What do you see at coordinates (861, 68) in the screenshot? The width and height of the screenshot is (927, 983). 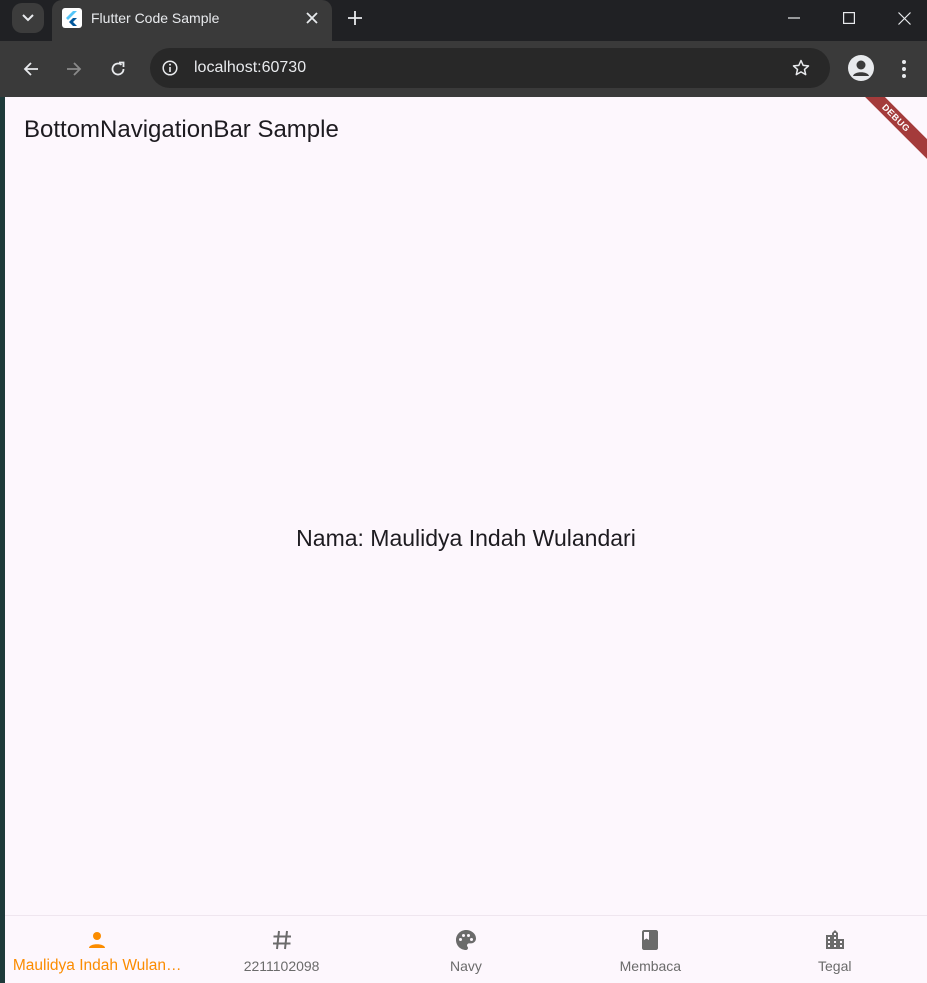 I see `profile-avatar-icon` at bounding box center [861, 68].